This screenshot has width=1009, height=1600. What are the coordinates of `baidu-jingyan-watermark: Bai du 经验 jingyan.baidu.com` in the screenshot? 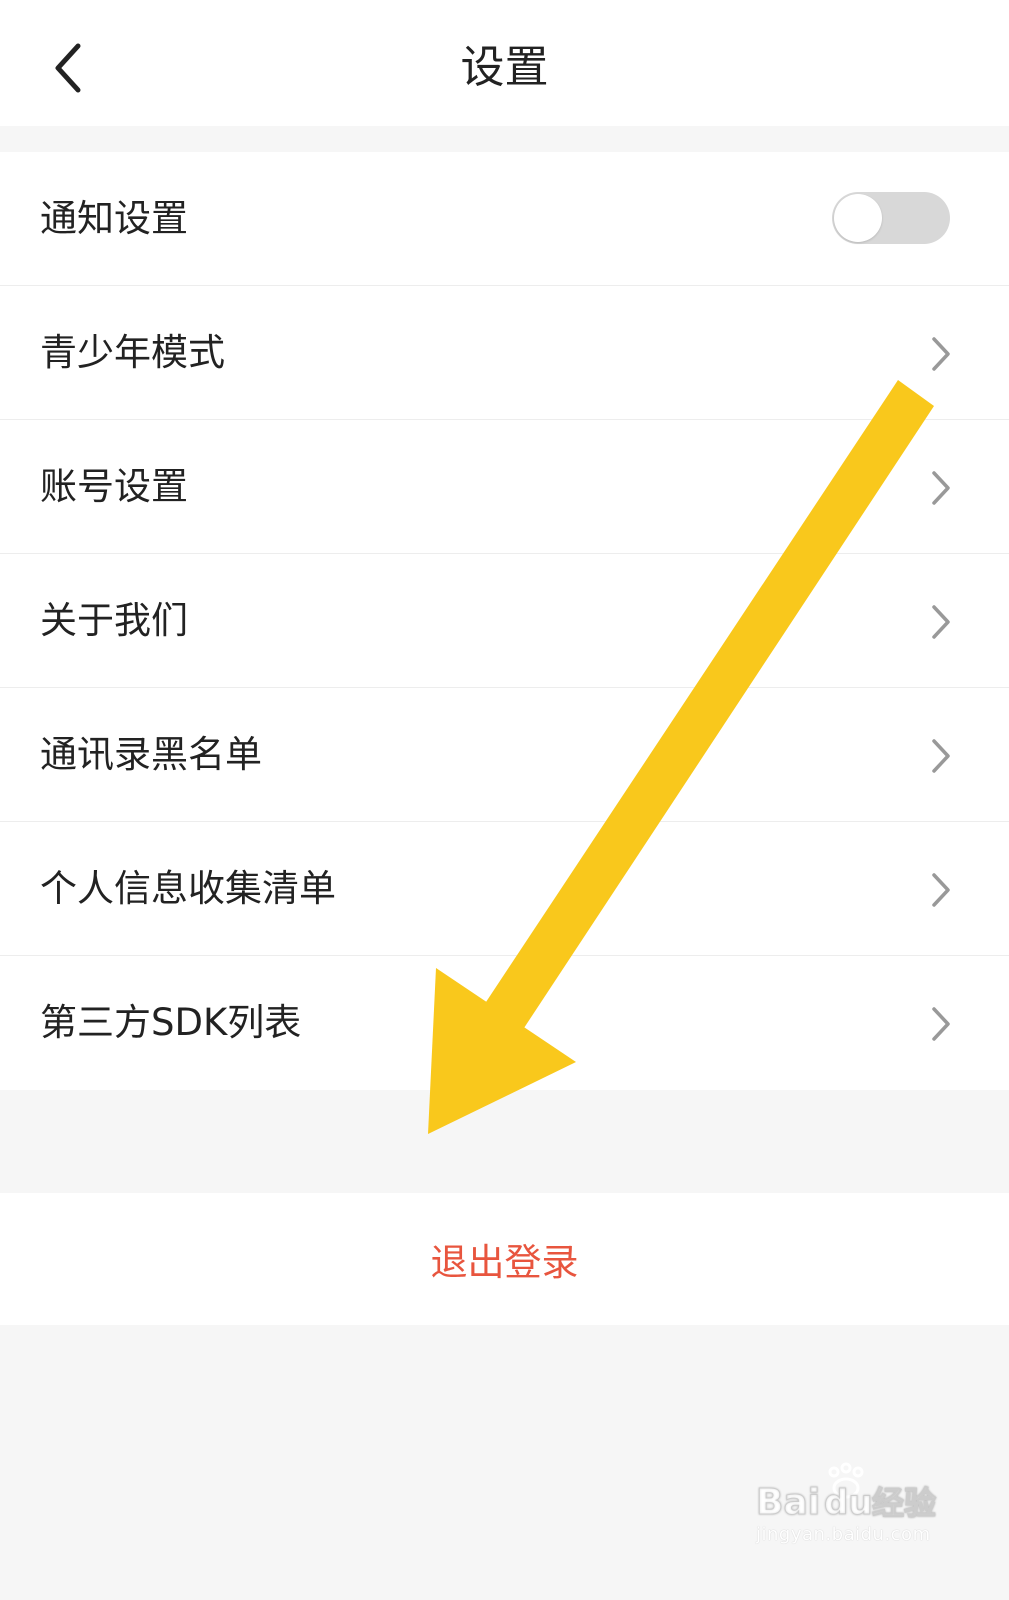 It's located at (856, 1512).